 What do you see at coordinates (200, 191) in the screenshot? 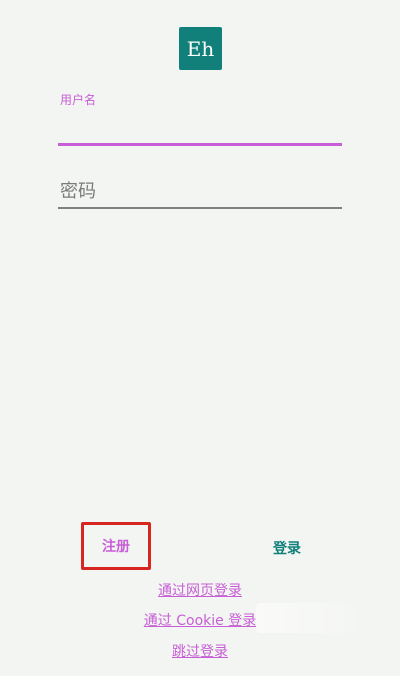
I see `password-input` at bounding box center [200, 191].